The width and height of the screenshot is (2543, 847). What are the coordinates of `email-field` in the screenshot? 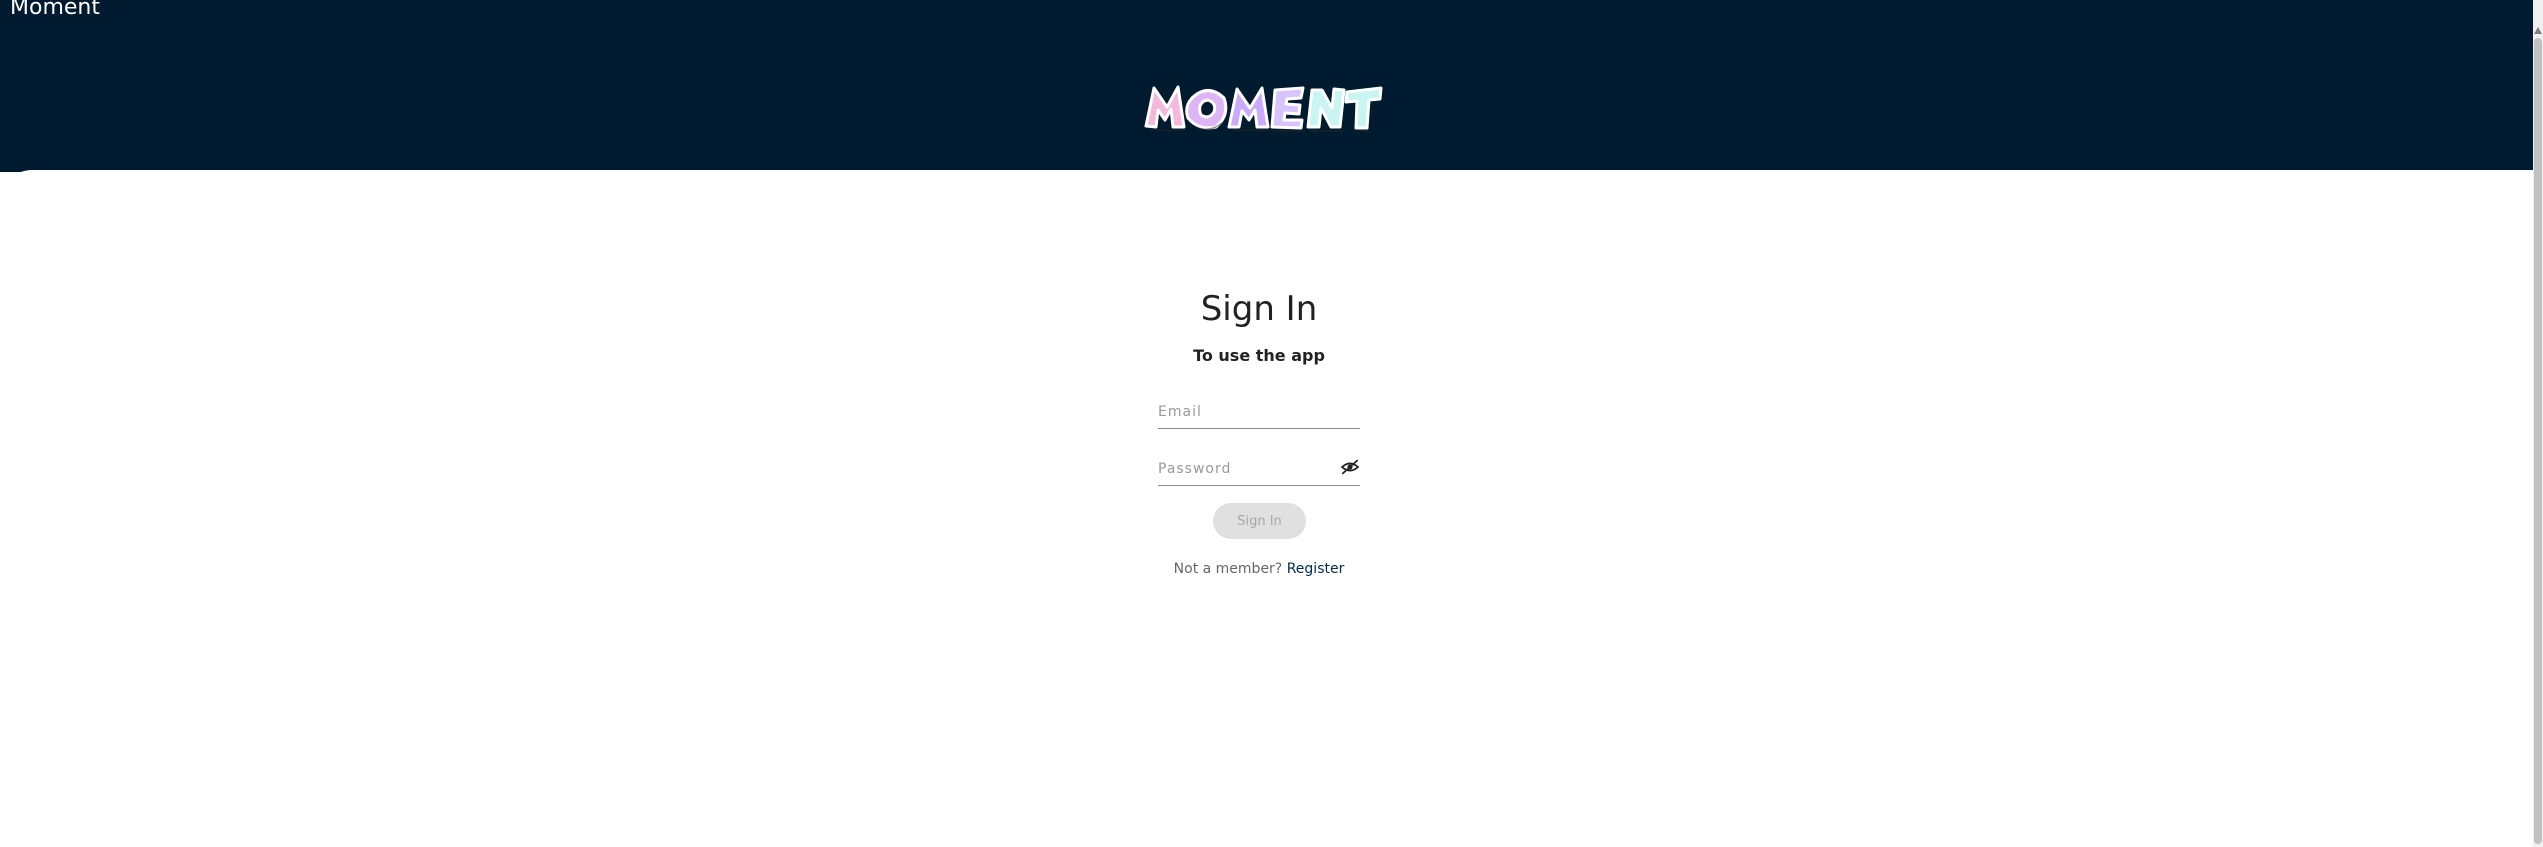 It's located at (1259, 413).